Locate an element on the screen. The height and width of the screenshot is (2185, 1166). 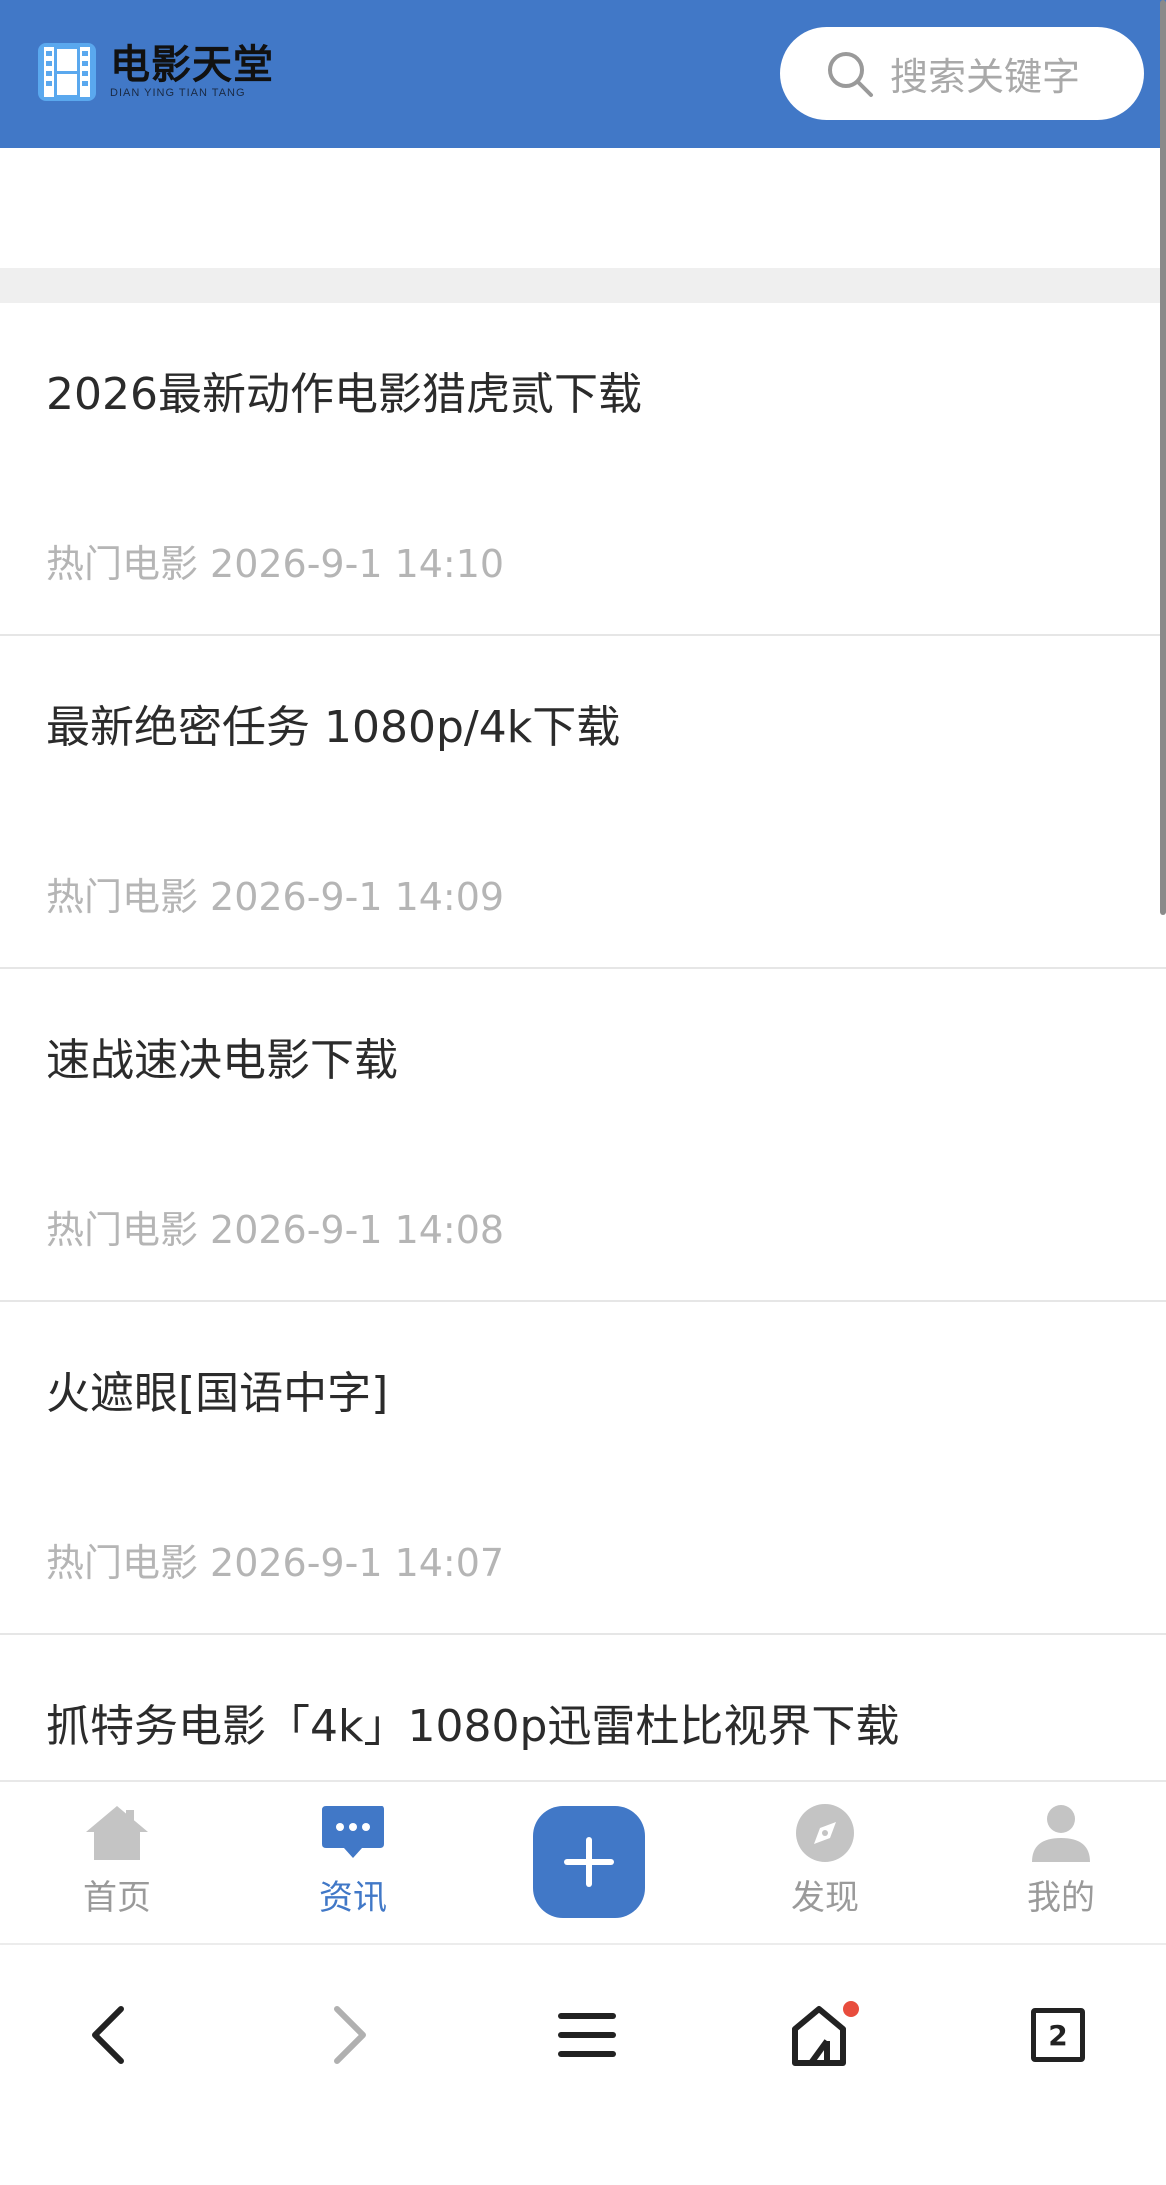
article-time: 2026-9-1 14:09 is located at coordinates (357, 897).